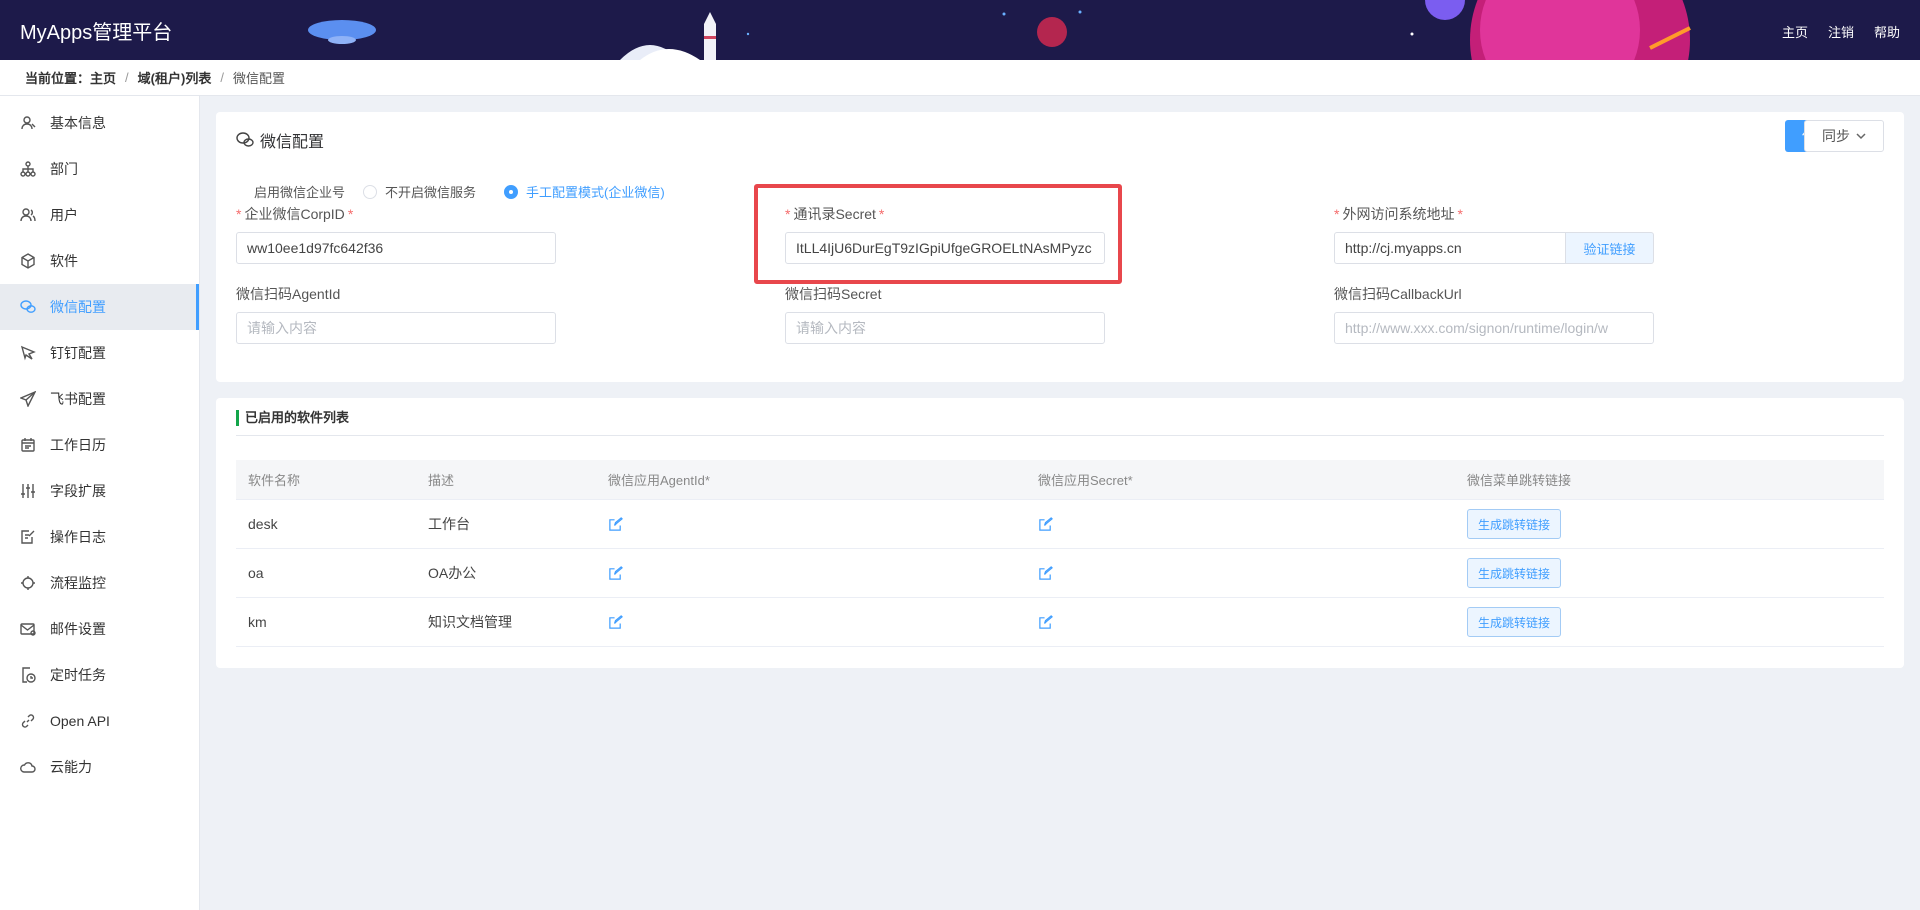 This screenshot has height=910, width=1920. I want to click on radio-manual-config: 手工配置模式(企业微信), so click(584, 191).